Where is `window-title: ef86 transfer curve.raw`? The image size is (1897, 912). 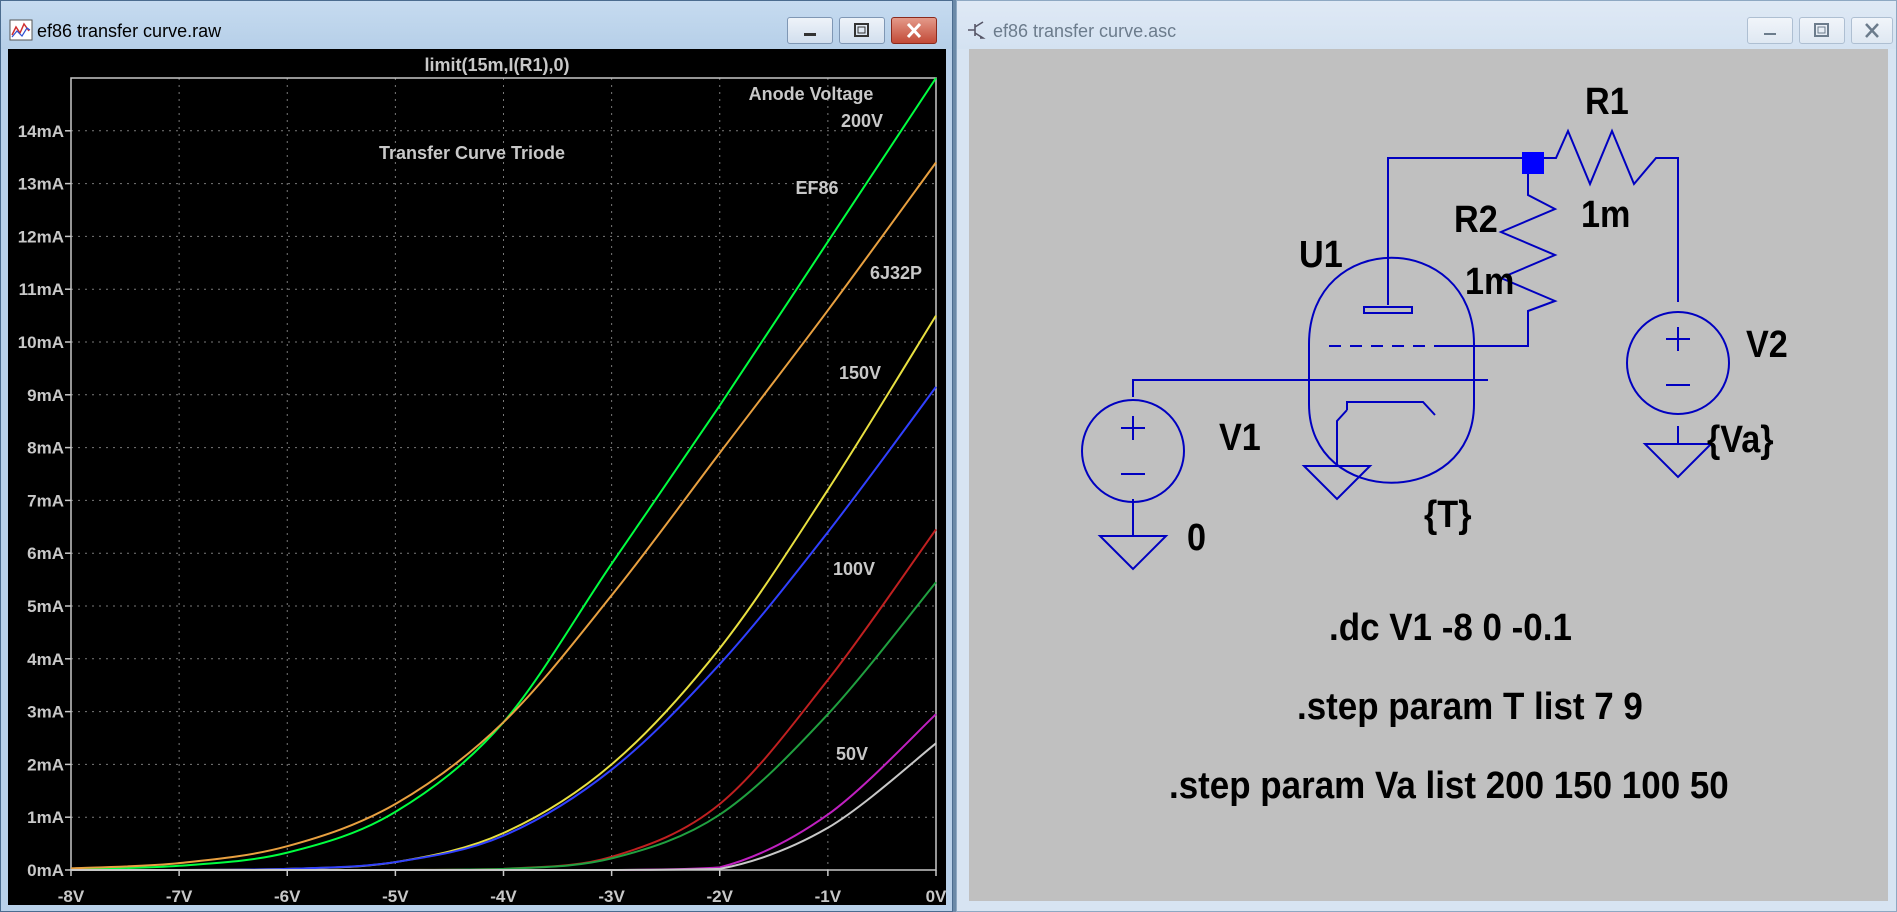
window-title: ef86 transfer curve.raw is located at coordinates (129, 31).